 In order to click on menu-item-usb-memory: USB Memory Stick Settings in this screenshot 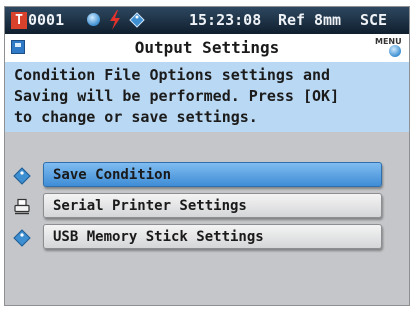, I will do `click(207, 237)`.